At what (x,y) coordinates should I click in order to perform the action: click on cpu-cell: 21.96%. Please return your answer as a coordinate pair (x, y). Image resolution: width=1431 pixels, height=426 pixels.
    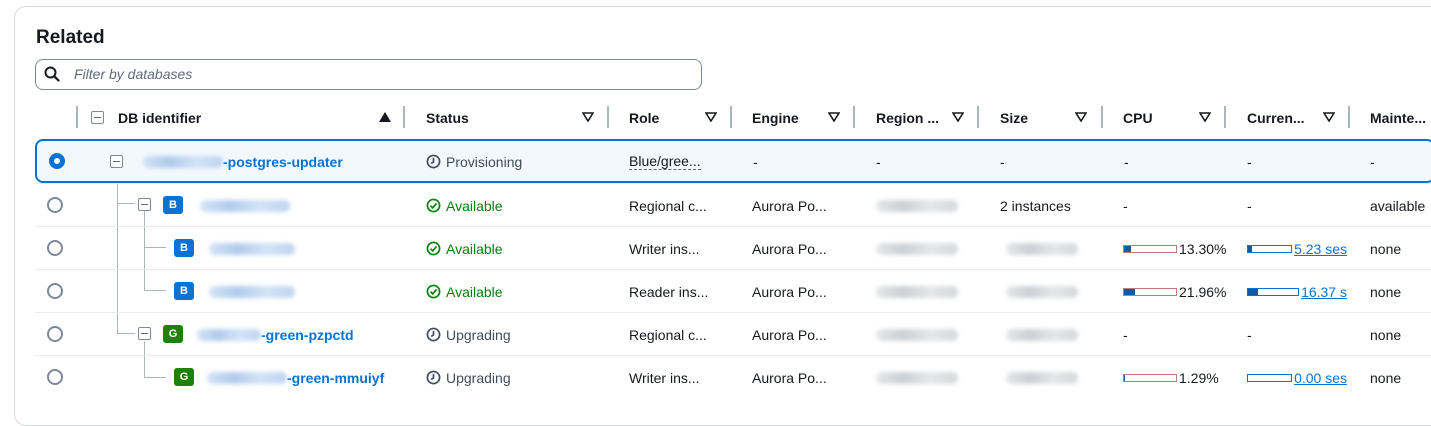
    Looking at the image, I should click on (1174, 291).